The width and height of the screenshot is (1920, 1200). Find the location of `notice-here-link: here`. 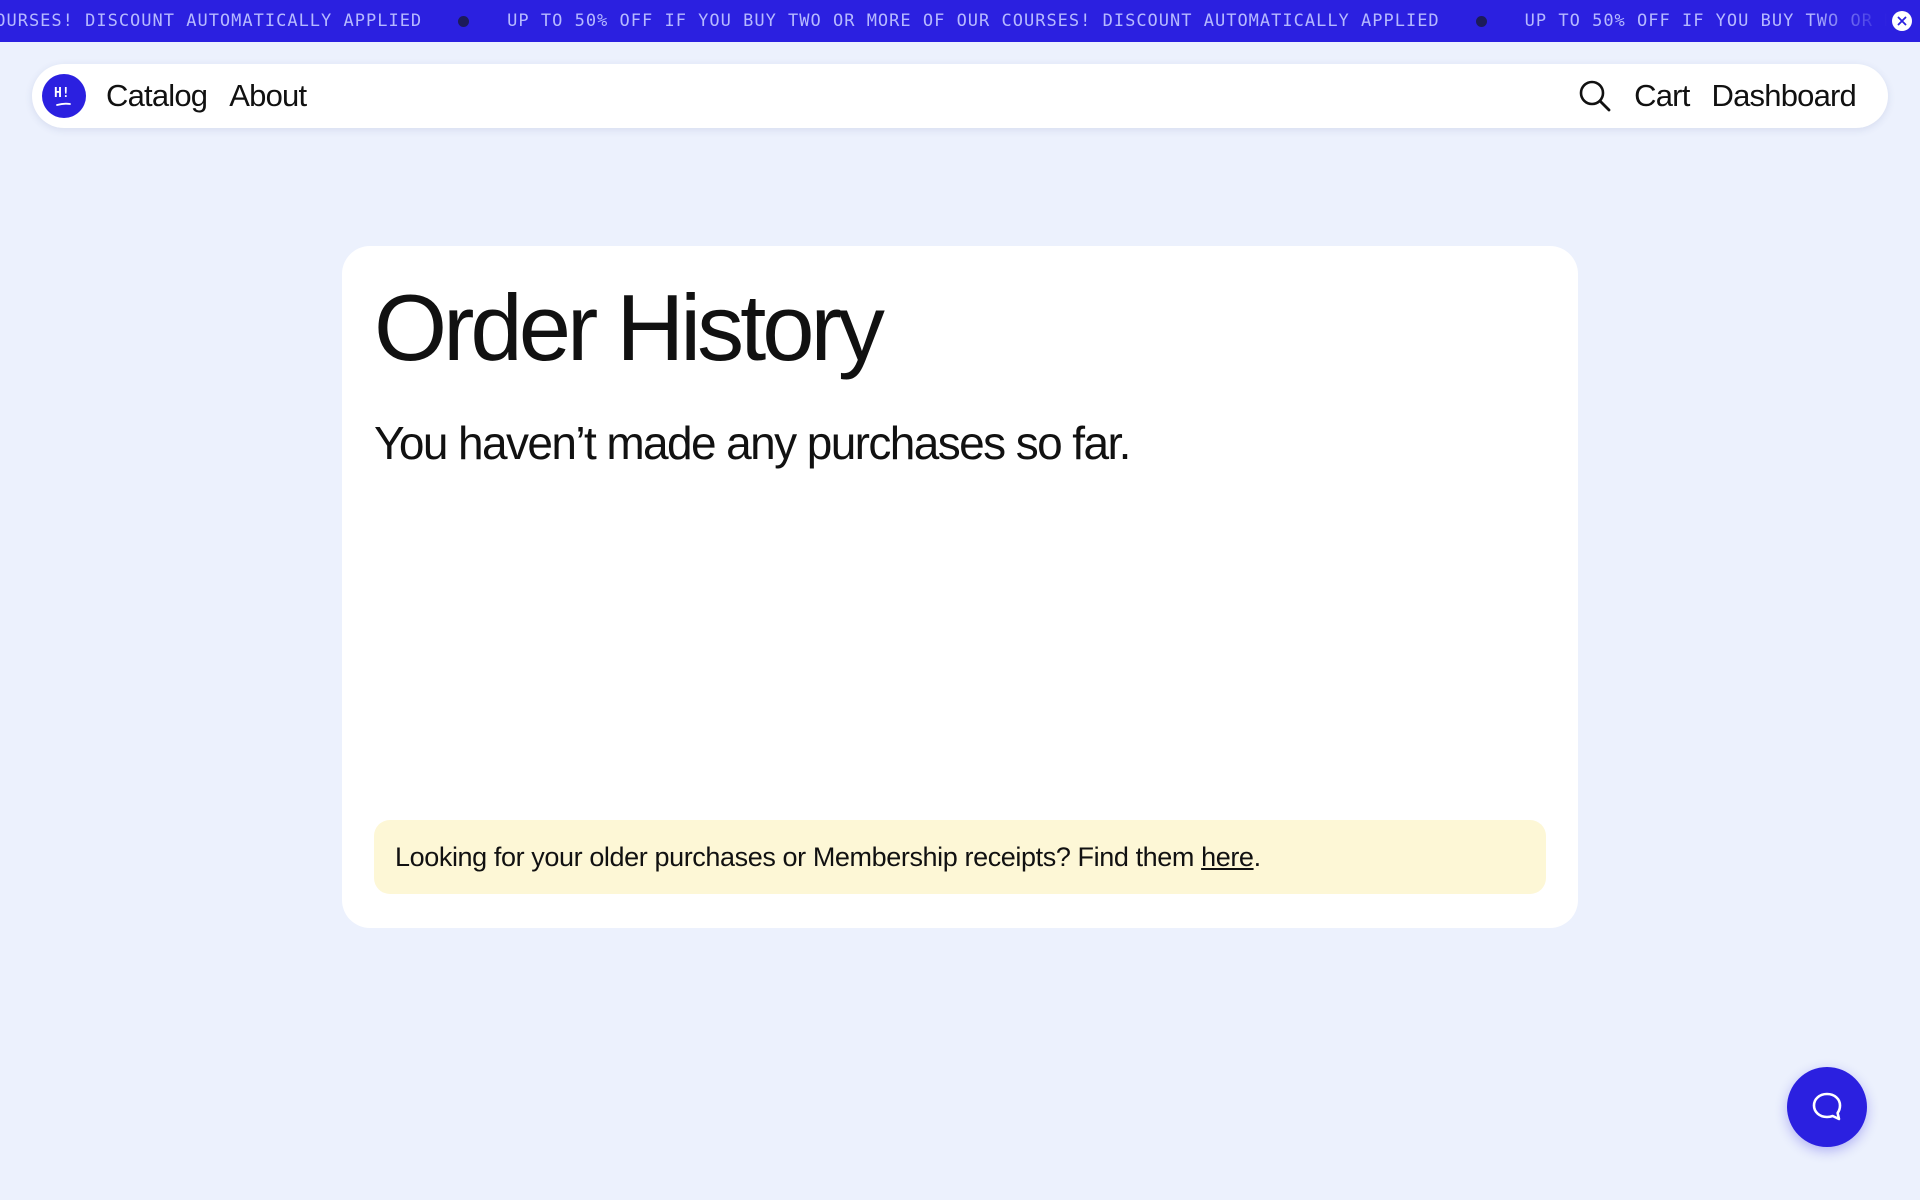

notice-here-link: here is located at coordinates (1227, 857).